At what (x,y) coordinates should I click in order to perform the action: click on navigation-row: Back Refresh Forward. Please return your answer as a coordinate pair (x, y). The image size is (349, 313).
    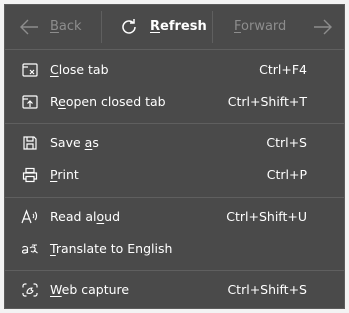
    Looking at the image, I should click on (174, 27).